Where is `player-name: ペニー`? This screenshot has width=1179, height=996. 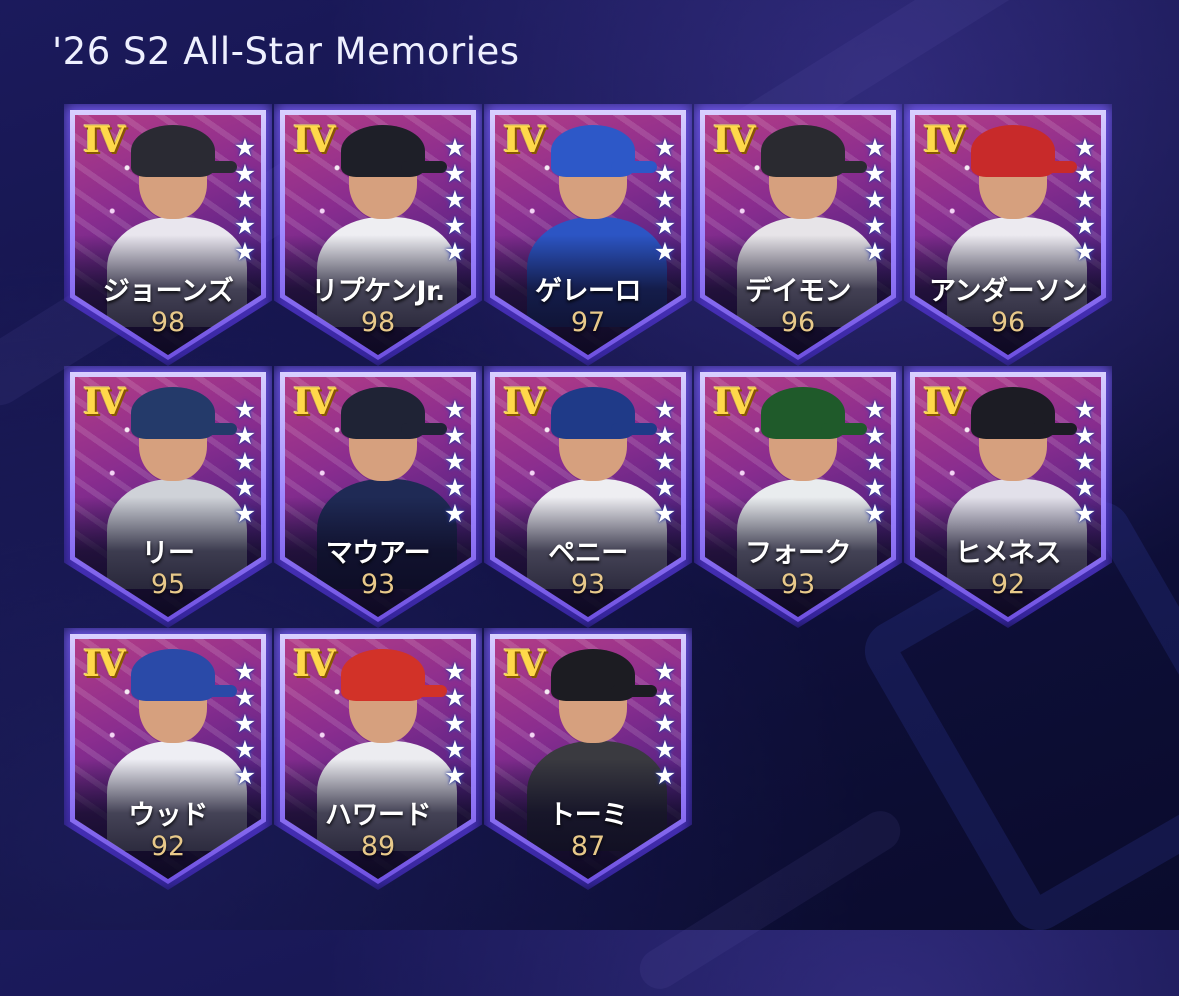 player-name: ペニー is located at coordinates (588, 553).